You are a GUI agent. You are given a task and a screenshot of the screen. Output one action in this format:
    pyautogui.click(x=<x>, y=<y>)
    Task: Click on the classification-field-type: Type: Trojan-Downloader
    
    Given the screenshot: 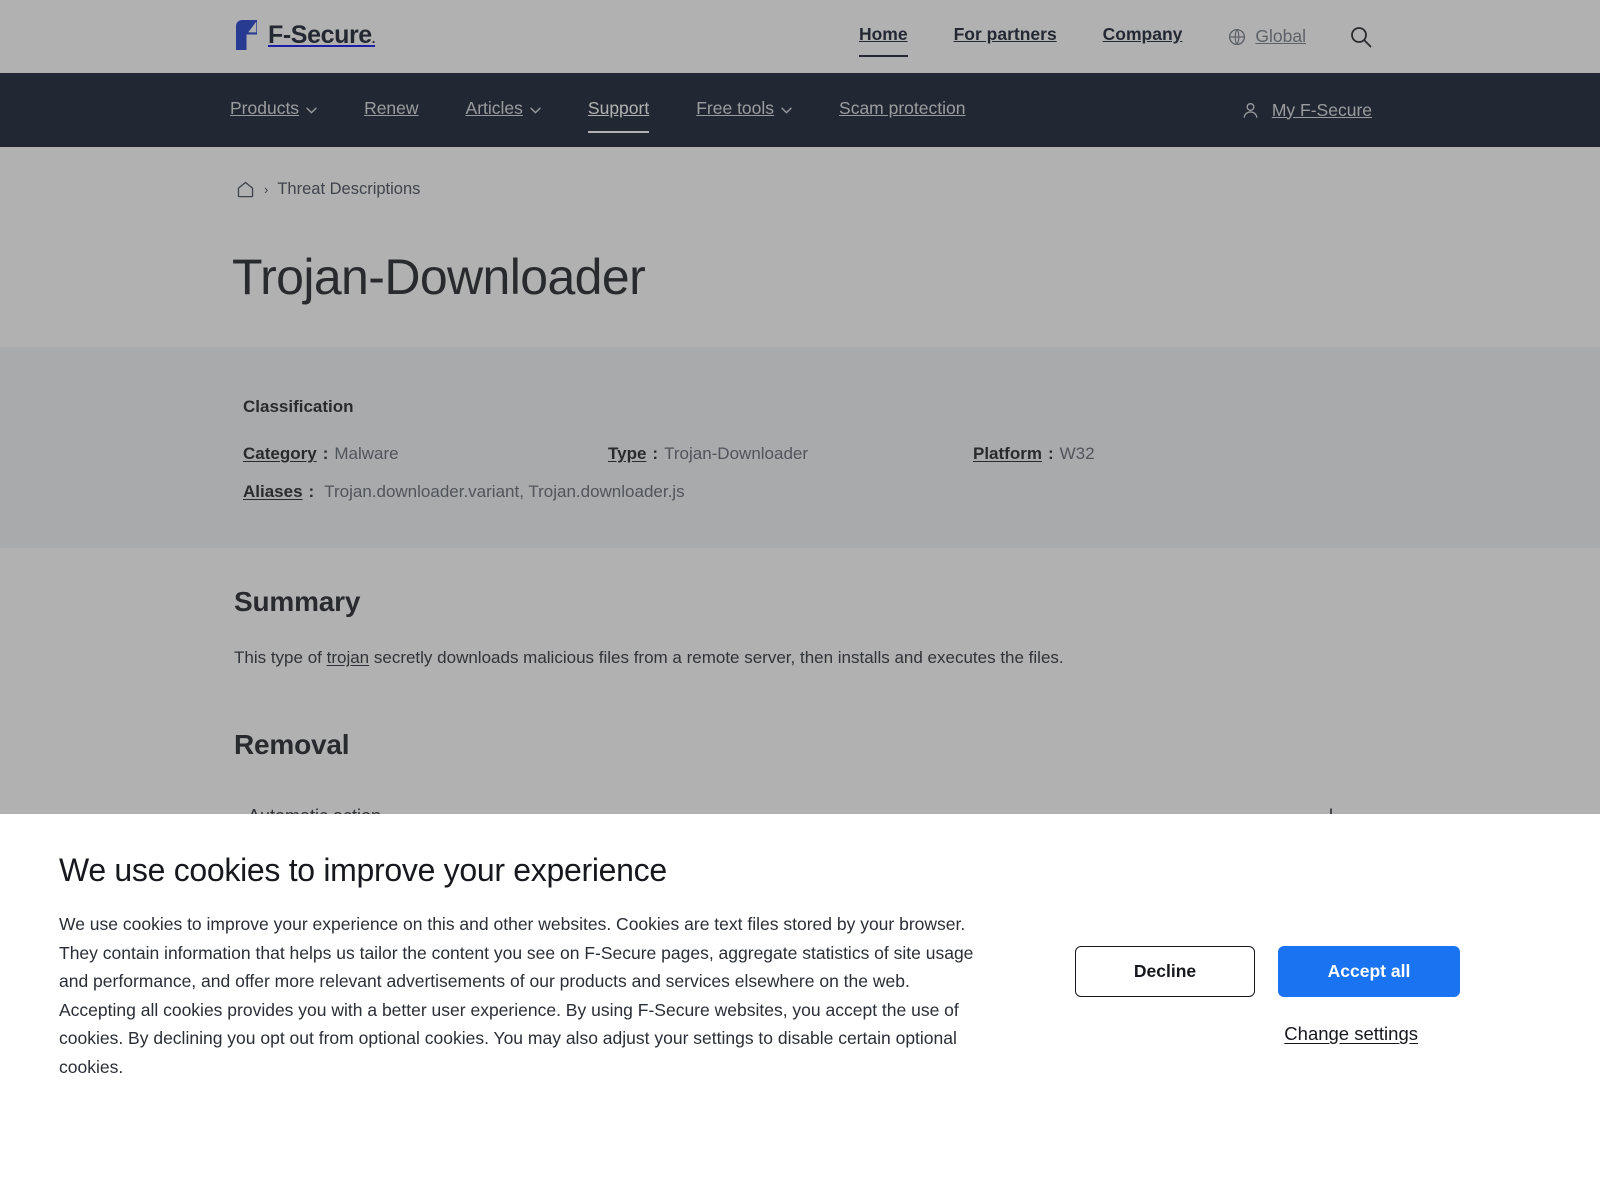 What is the action you would take?
    pyautogui.click(x=790, y=454)
    